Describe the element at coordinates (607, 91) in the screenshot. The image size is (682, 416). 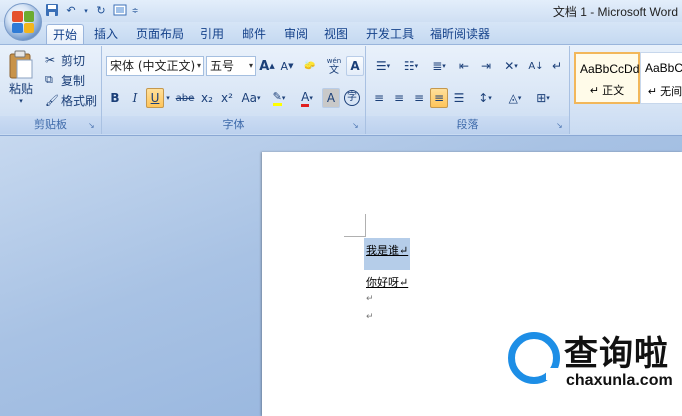
I see `style-name: ↵ 正文` at that location.